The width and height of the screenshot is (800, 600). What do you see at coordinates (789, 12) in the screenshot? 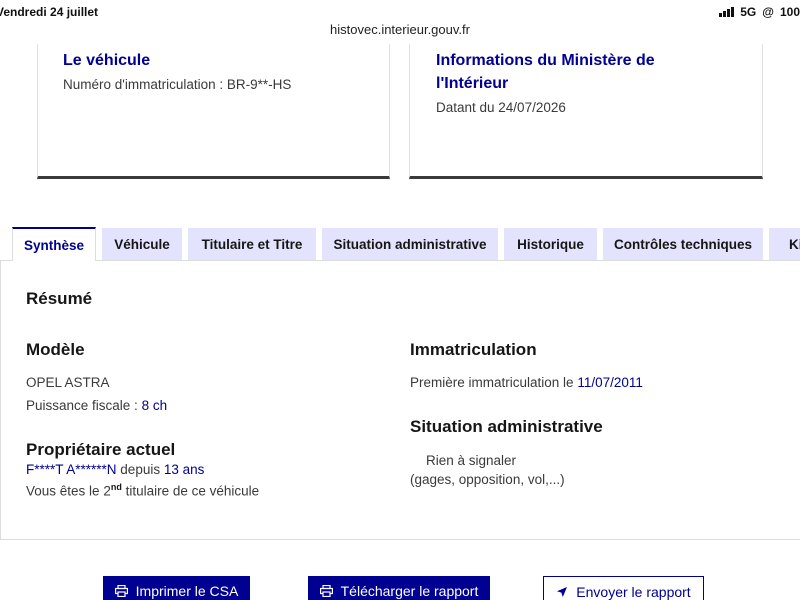
I see `battery-level: 100` at bounding box center [789, 12].